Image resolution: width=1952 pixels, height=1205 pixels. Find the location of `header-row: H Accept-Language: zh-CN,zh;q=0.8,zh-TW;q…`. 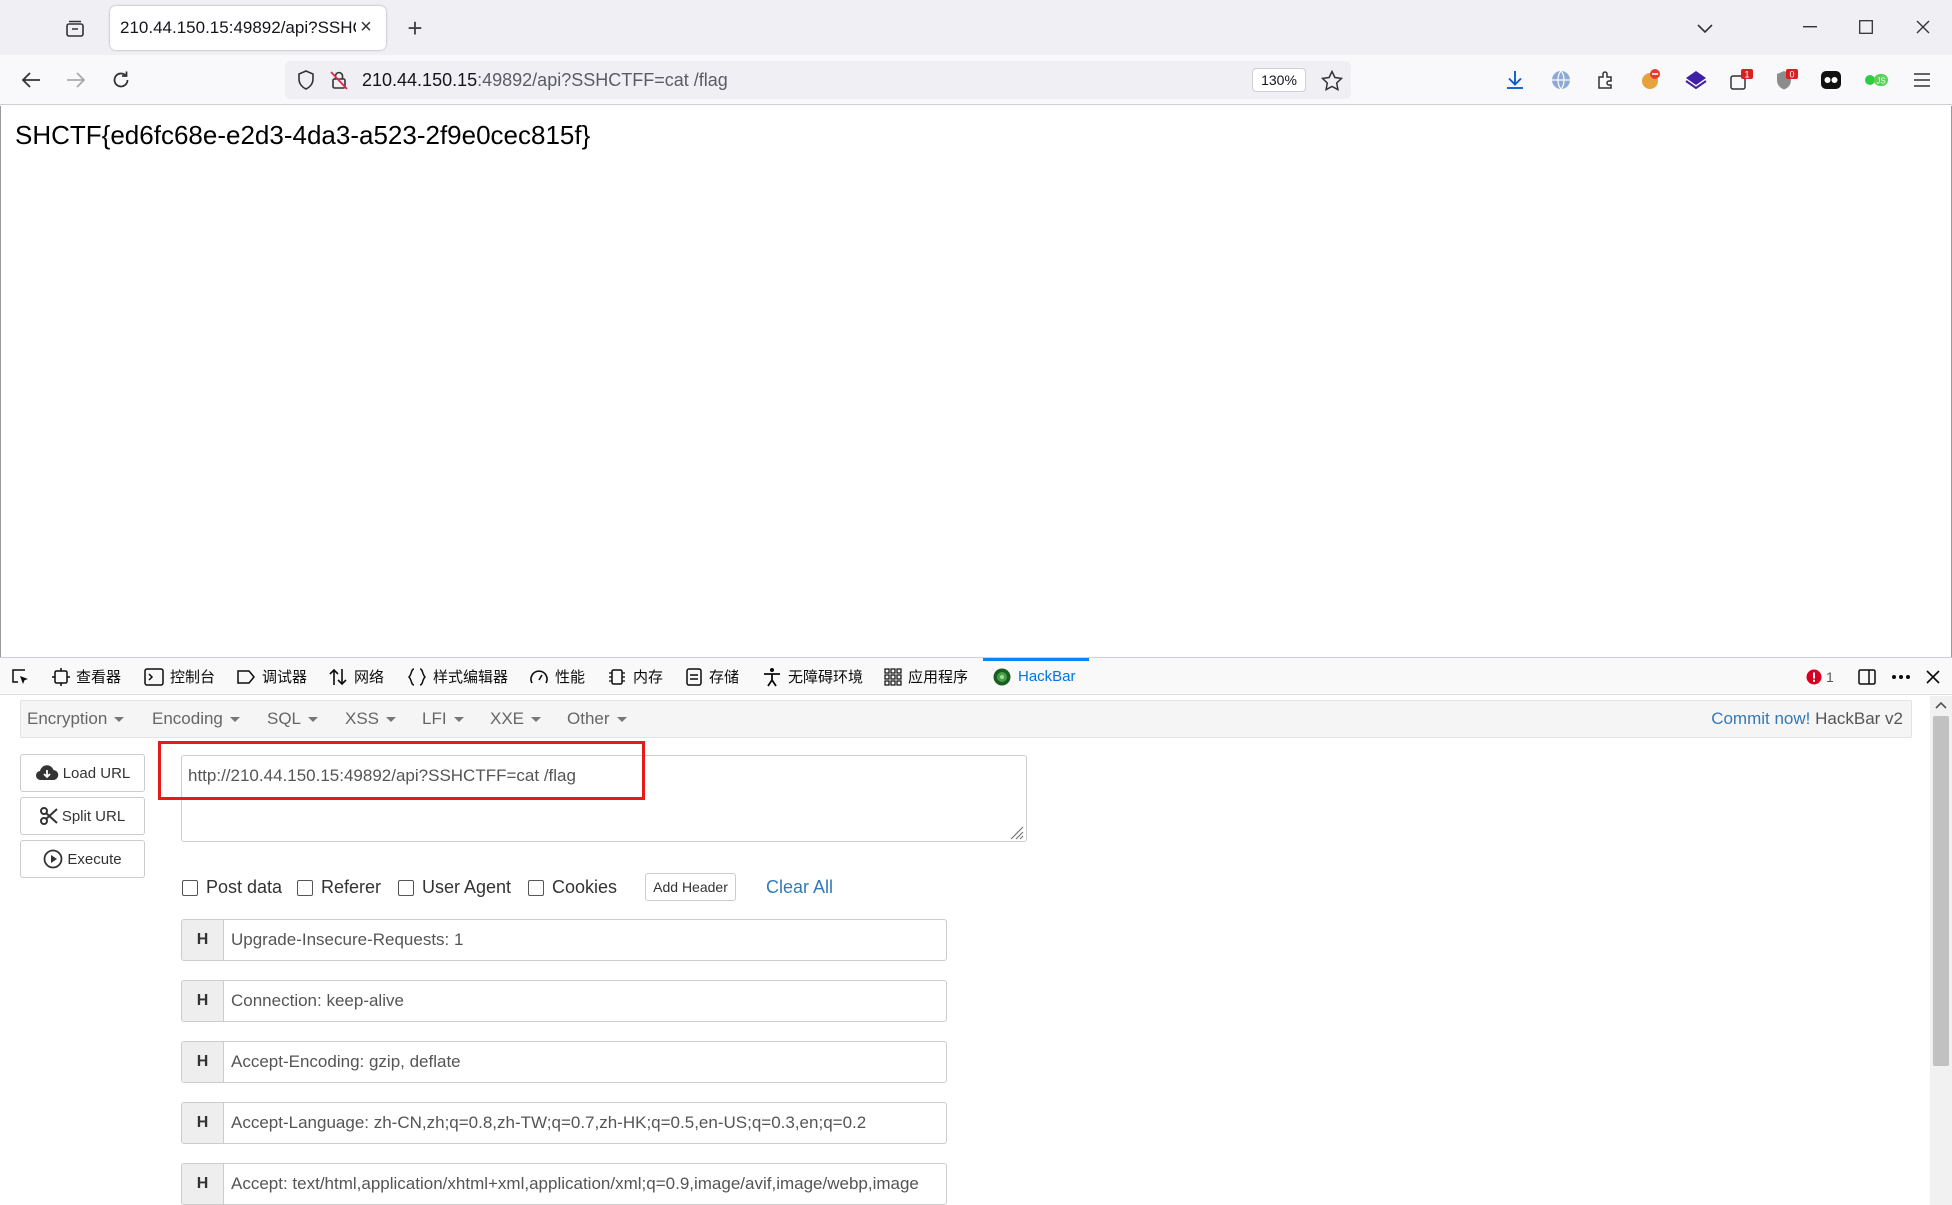

header-row: H Accept-Language: zh-CN,zh;q=0.8,zh-TW;q… is located at coordinates (564, 1123).